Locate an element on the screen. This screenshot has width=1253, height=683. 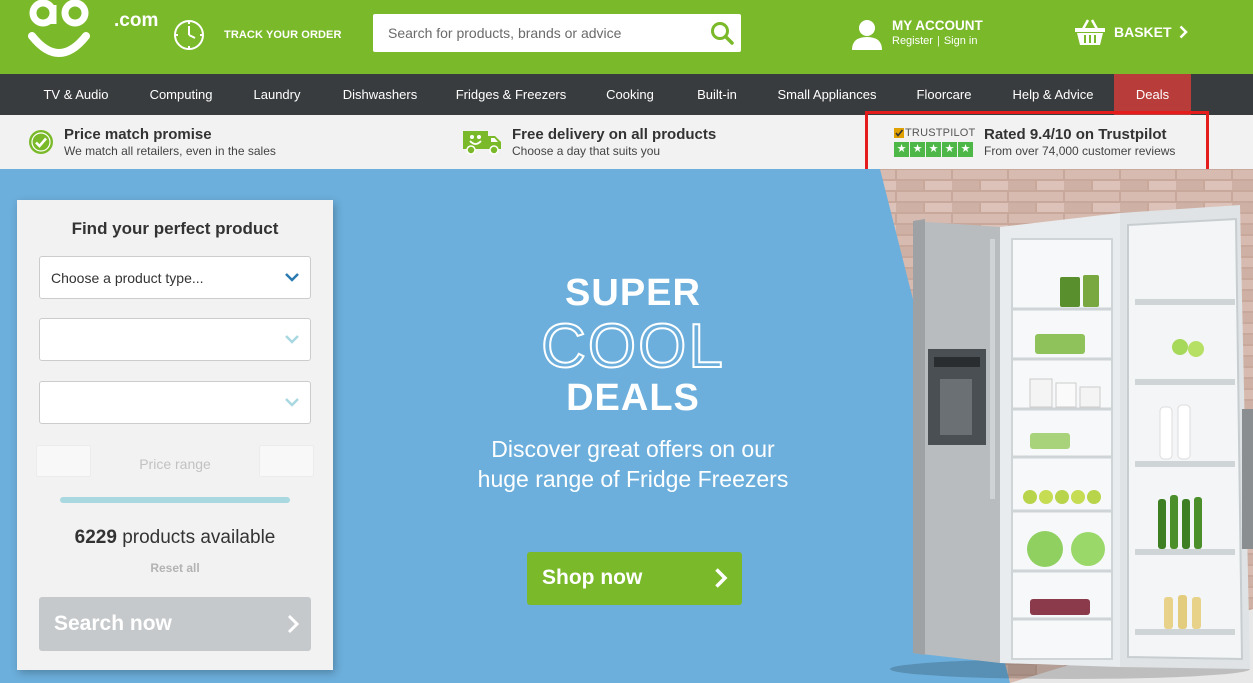
hero-super: SUPER is located at coordinates (633, 293).